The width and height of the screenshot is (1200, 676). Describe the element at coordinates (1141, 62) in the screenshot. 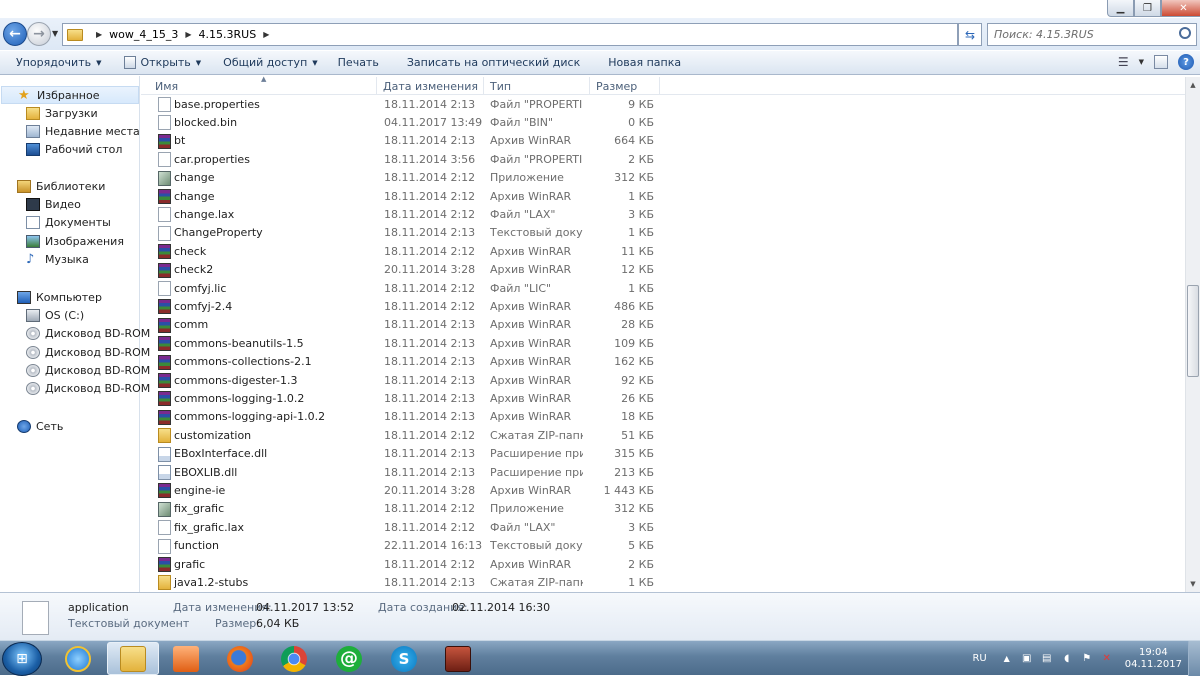

I see `chevron-down-icon: ▼` at that location.